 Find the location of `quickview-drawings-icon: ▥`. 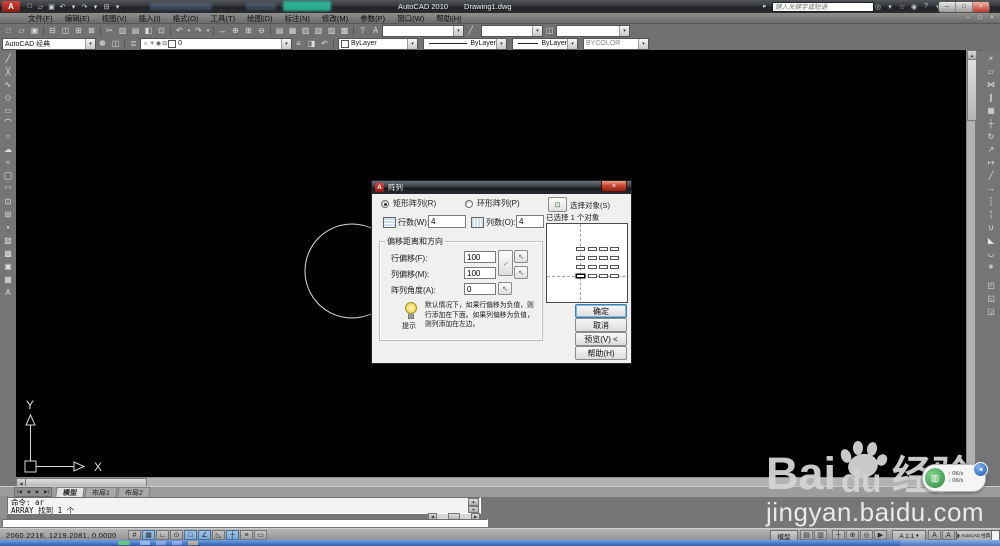

quickview-drawings-icon: ▥ is located at coordinates (820, 535).